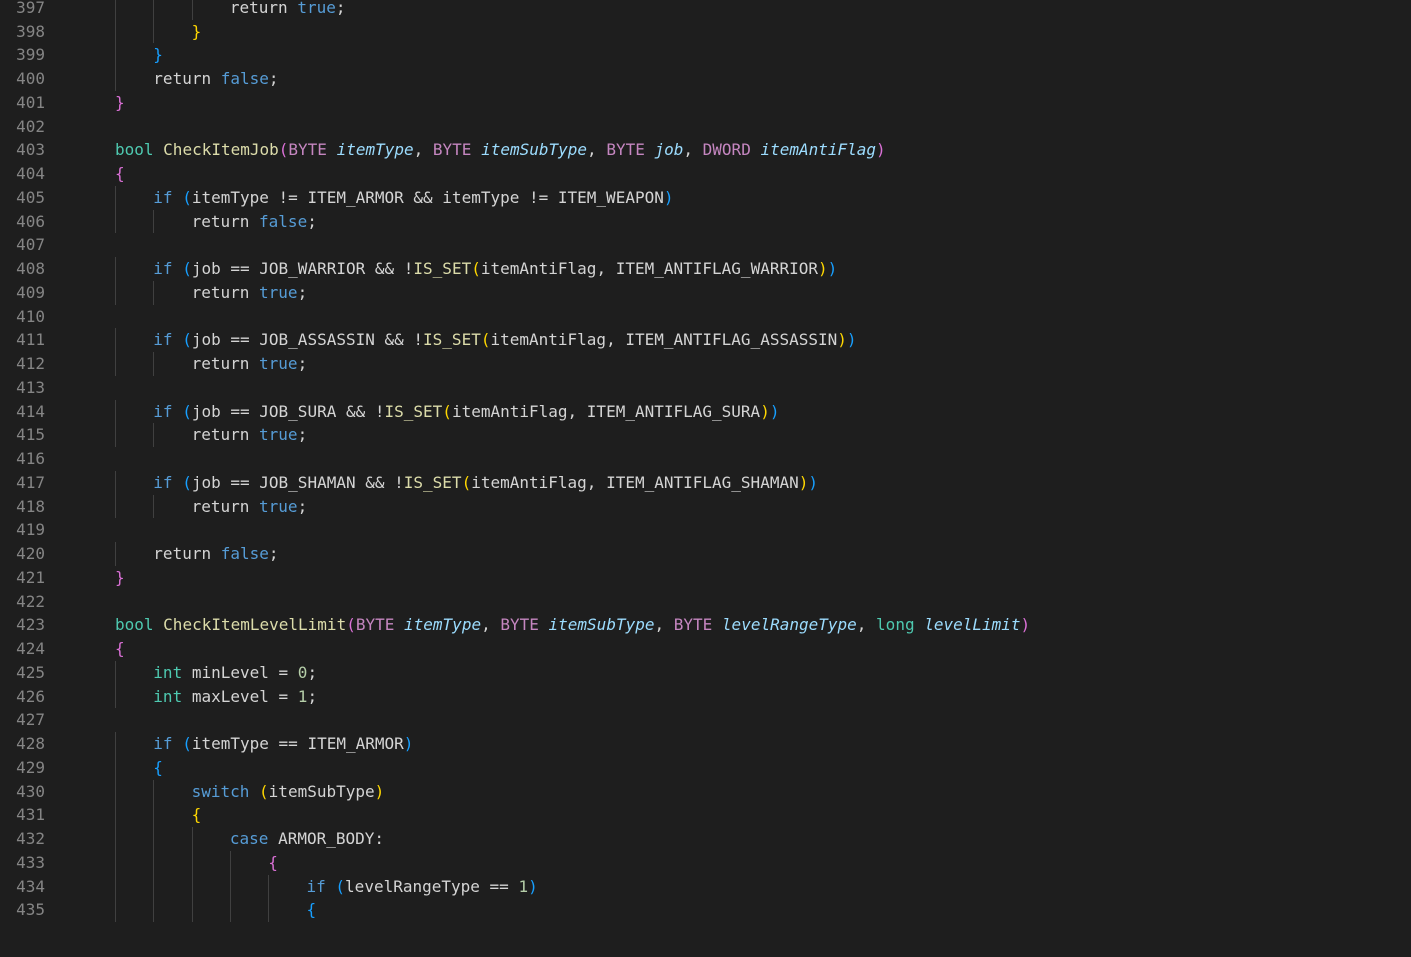 This screenshot has height=957, width=1411. Describe the element at coordinates (705, 886) in the screenshot. I see `code-line: 434 if (levelRangeType == 1)` at that location.